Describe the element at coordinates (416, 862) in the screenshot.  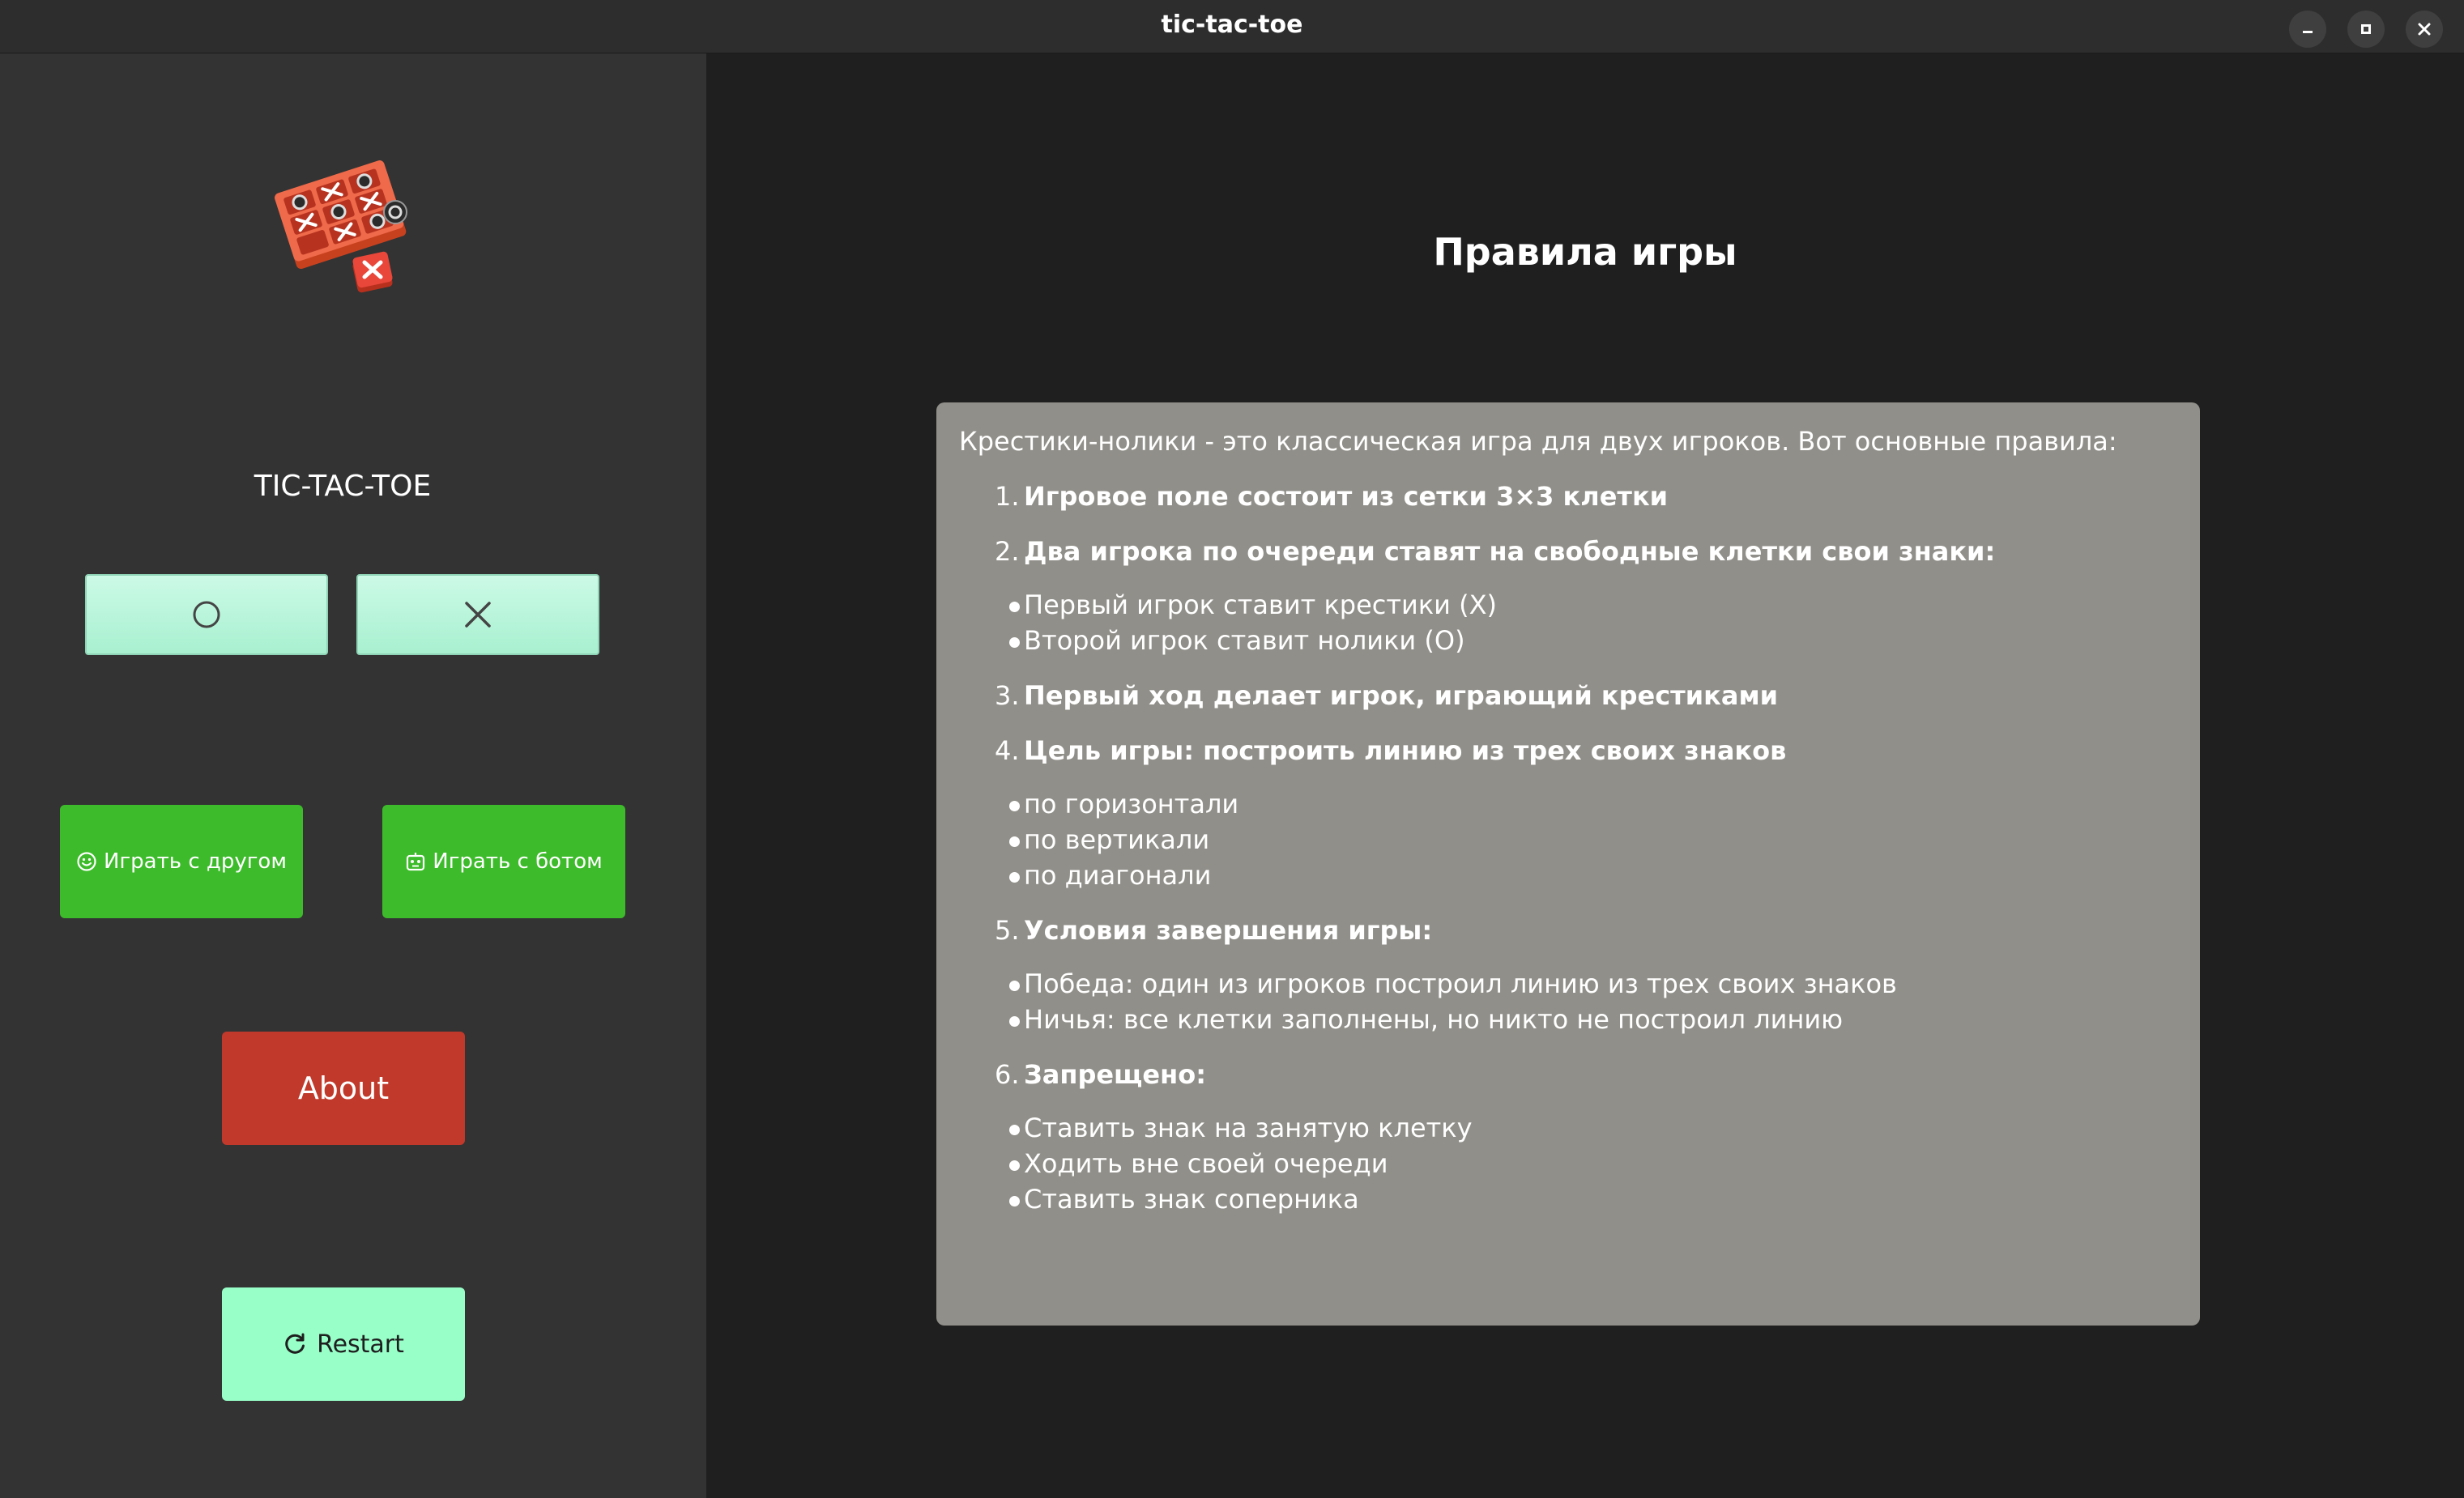
I see `robot-icon` at that location.